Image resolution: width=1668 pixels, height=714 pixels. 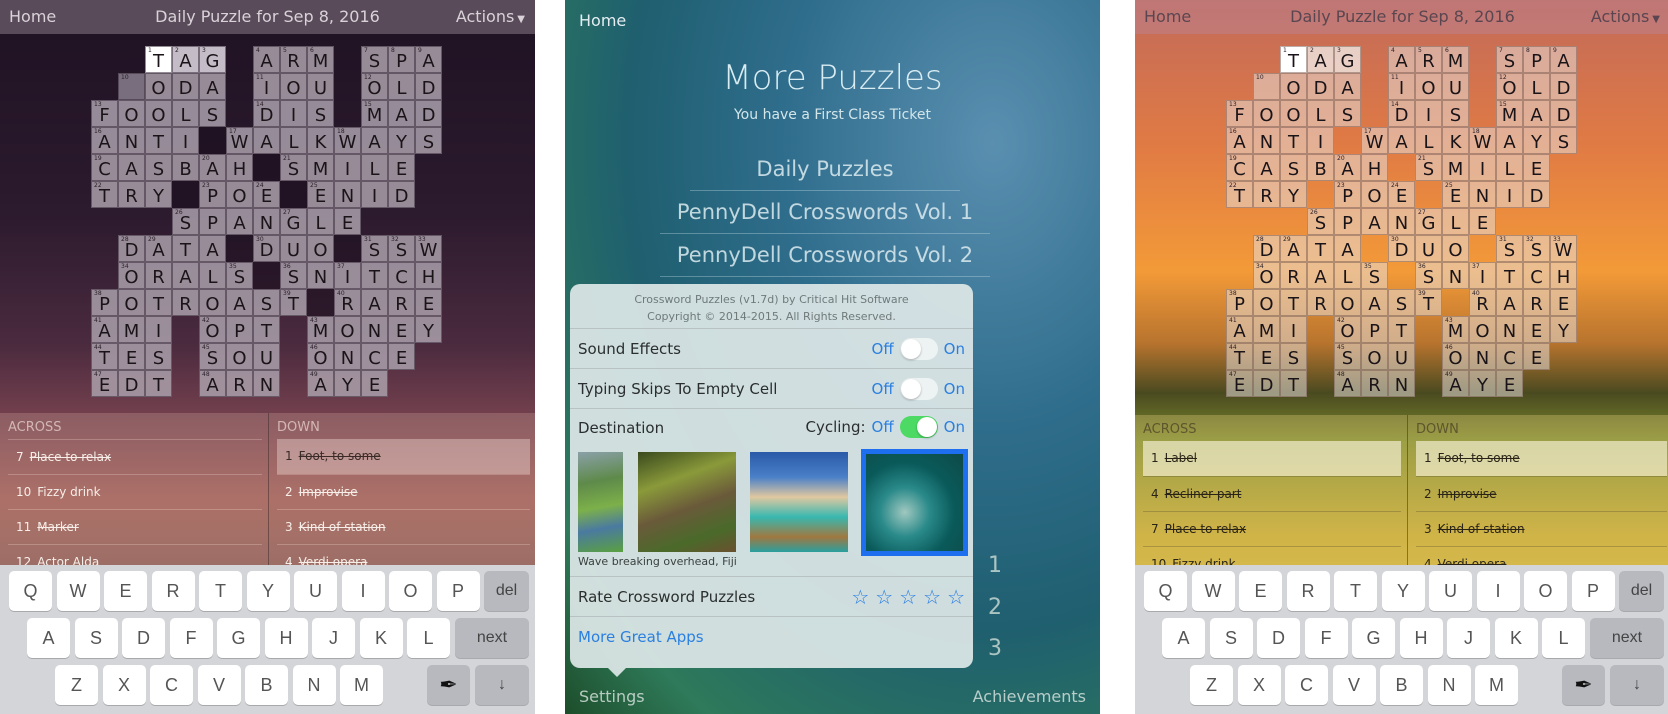 What do you see at coordinates (48, 638) in the screenshot?
I see `key-a: A` at bounding box center [48, 638].